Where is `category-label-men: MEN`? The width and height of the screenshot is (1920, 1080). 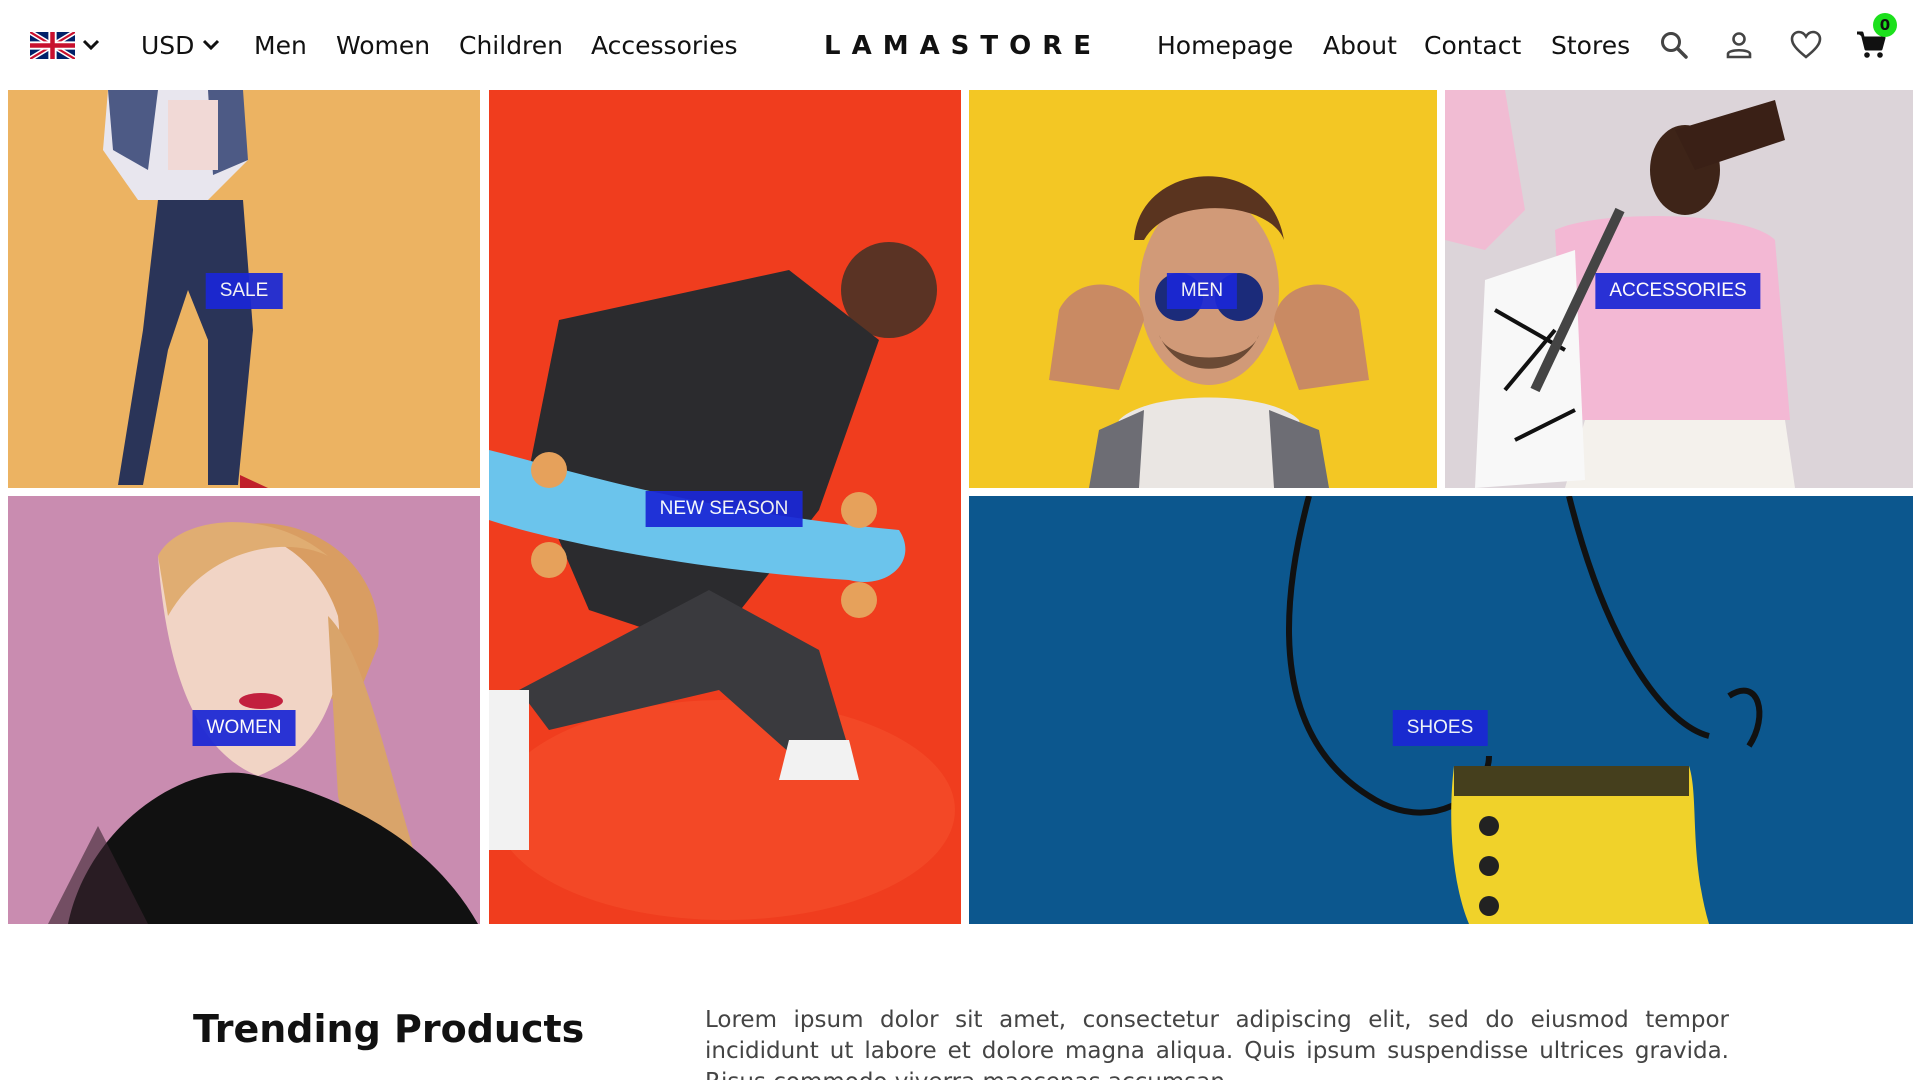 category-label-men: MEN is located at coordinates (1202, 291).